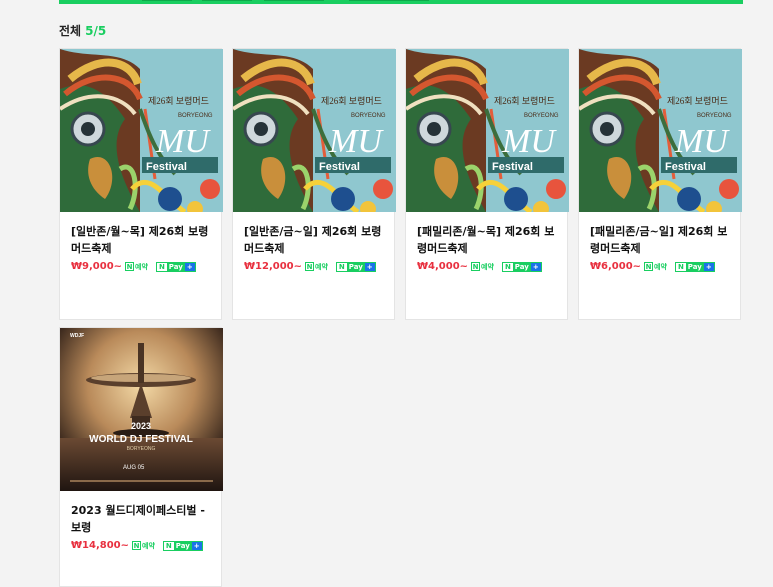  I want to click on category-label: 전체, so click(70, 31).